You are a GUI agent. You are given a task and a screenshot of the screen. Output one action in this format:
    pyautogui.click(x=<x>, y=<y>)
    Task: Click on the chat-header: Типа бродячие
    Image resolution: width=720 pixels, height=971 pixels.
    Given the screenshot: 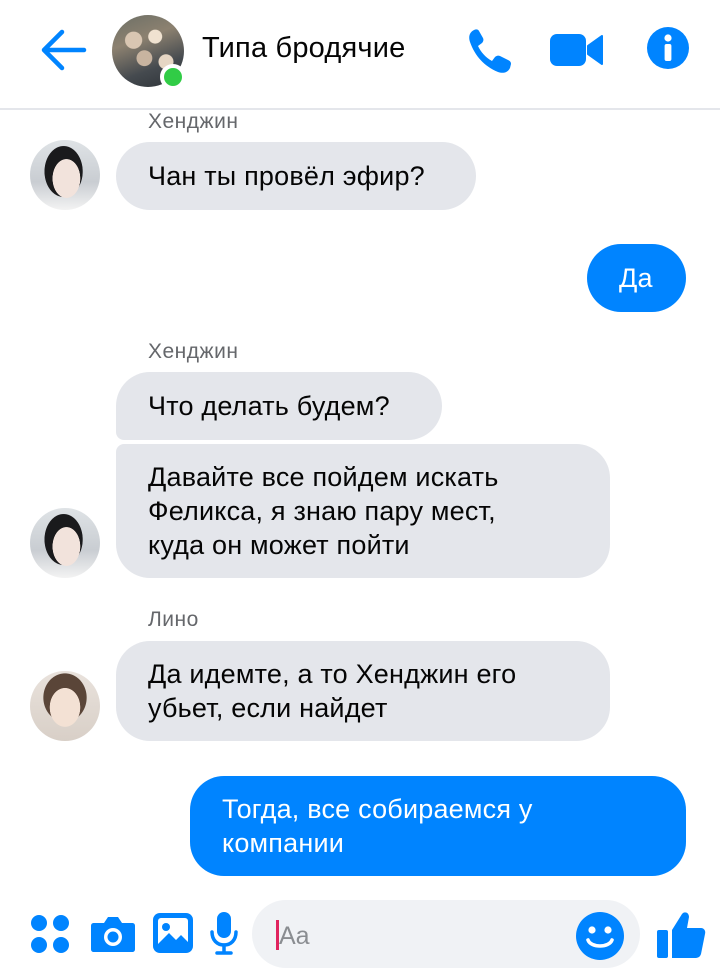 What is the action you would take?
    pyautogui.click(x=360, y=55)
    